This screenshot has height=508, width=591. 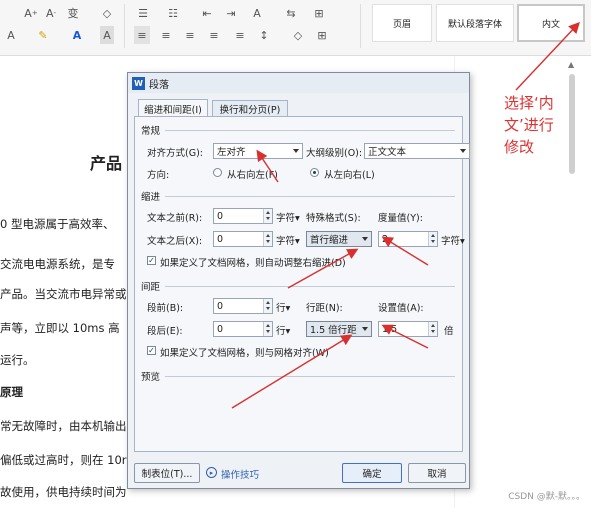 I want to click on highlight-button: ✎, so click(x=43, y=35).